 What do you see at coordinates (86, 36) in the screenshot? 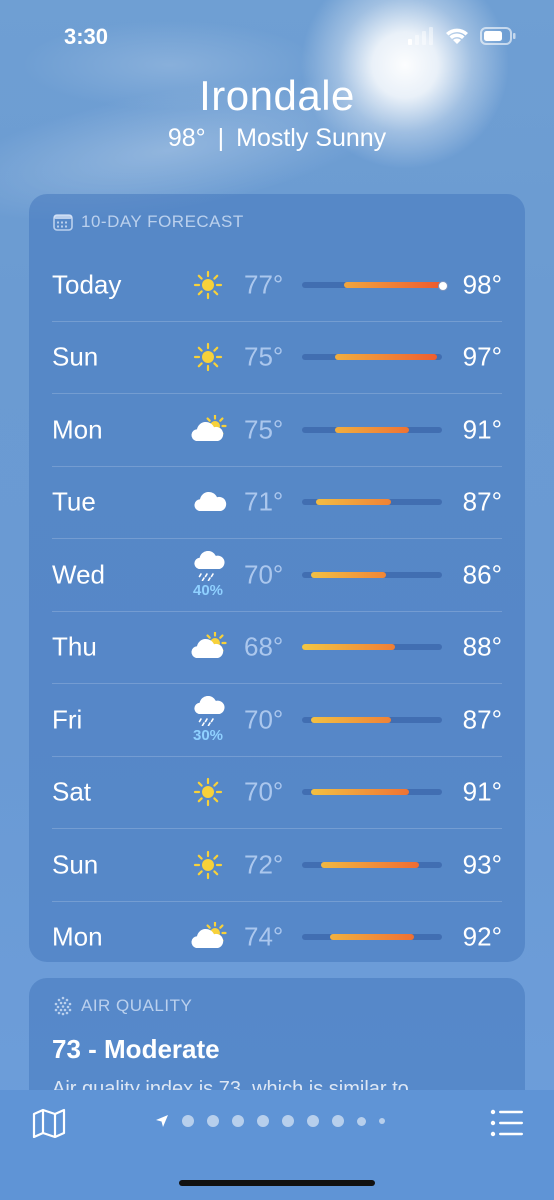
I see `status-time: 3:30` at bounding box center [86, 36].